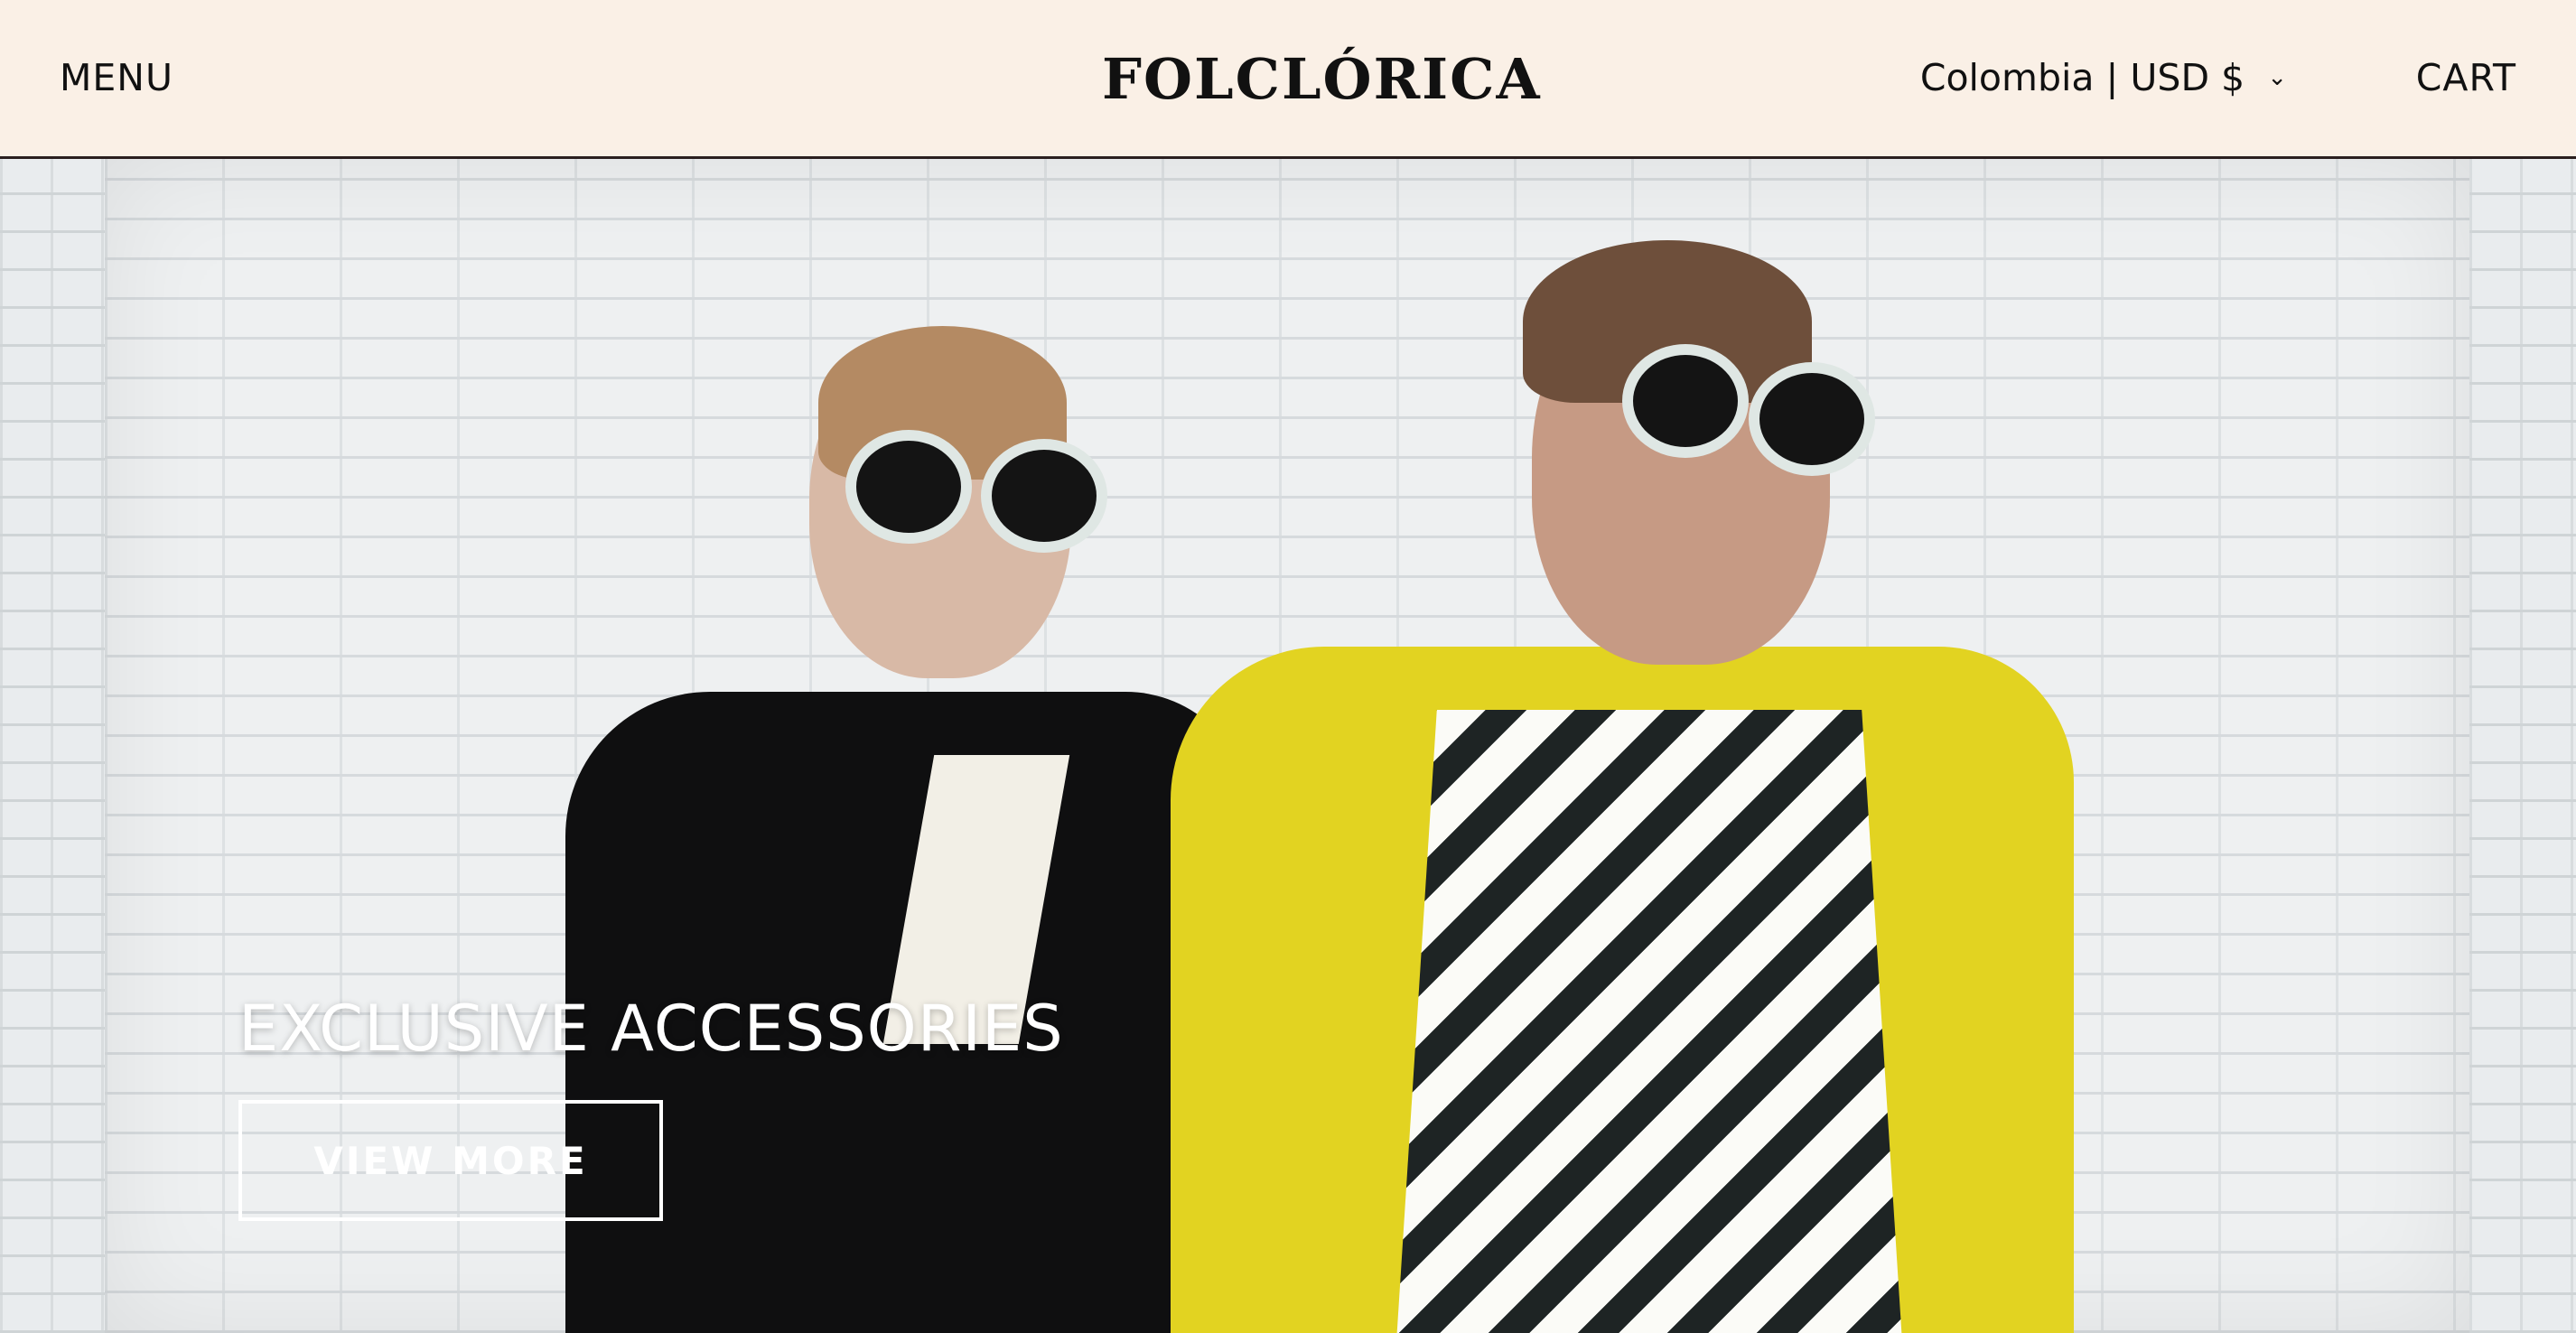  Describe the element at coordinates (2466, 77) in the screenshot. I see `cart-link: CART` at that location.